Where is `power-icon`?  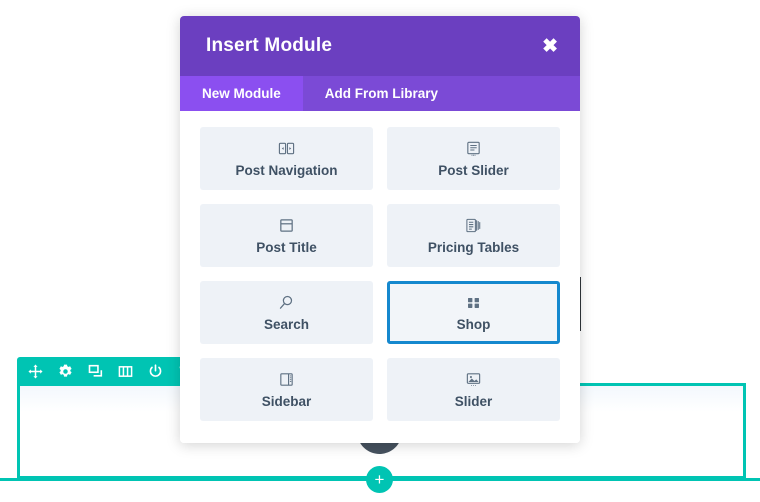
power-icon is located at coordinates (155, 371).